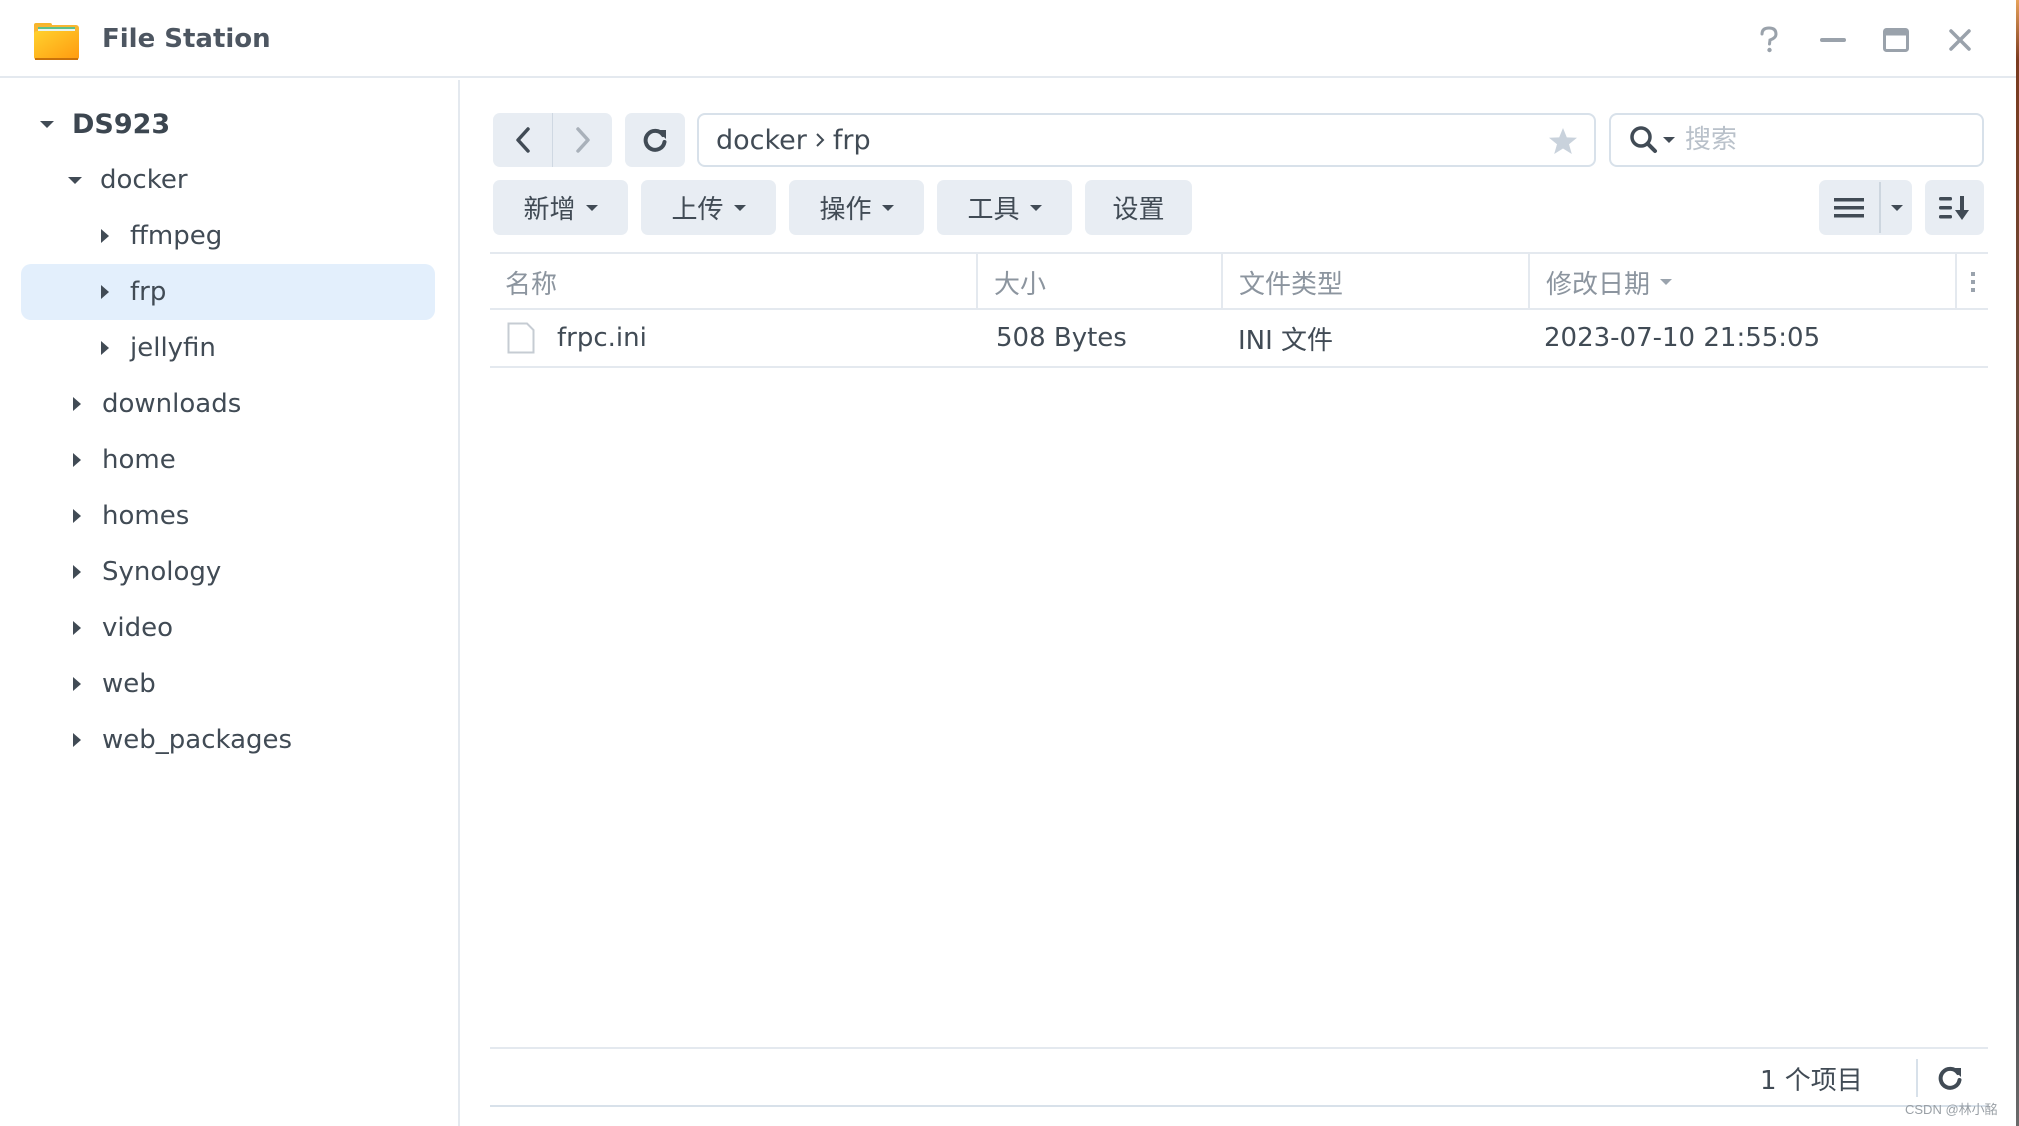 The width and height of the screenshot is (2019, 1126). I want to click on tools-button: 工具, so click(1004, 207).